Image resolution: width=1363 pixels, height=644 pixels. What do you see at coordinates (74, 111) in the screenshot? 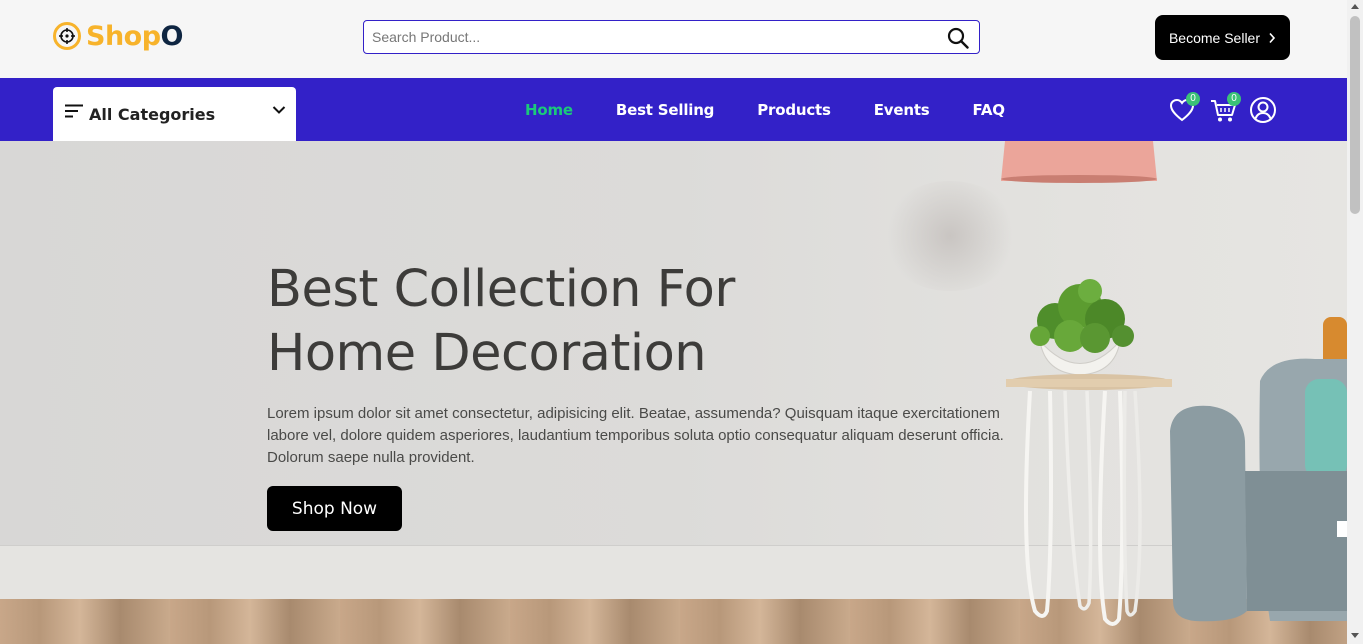
I see `menu-lines-icon` at bounding box center [74, 111].